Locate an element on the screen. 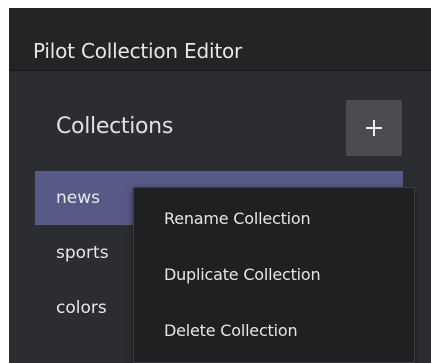 This screenshot has width=431, height=363. add-collection-button is located at coordinates (374, 128).